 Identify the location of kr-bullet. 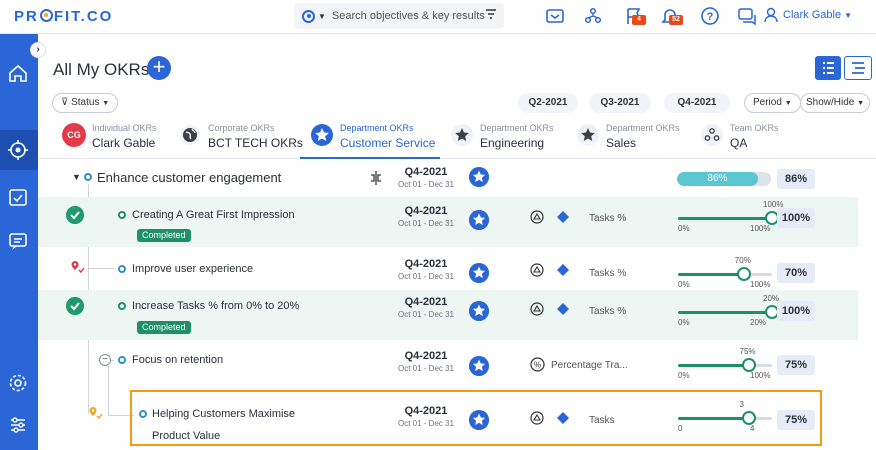
(122, 360).